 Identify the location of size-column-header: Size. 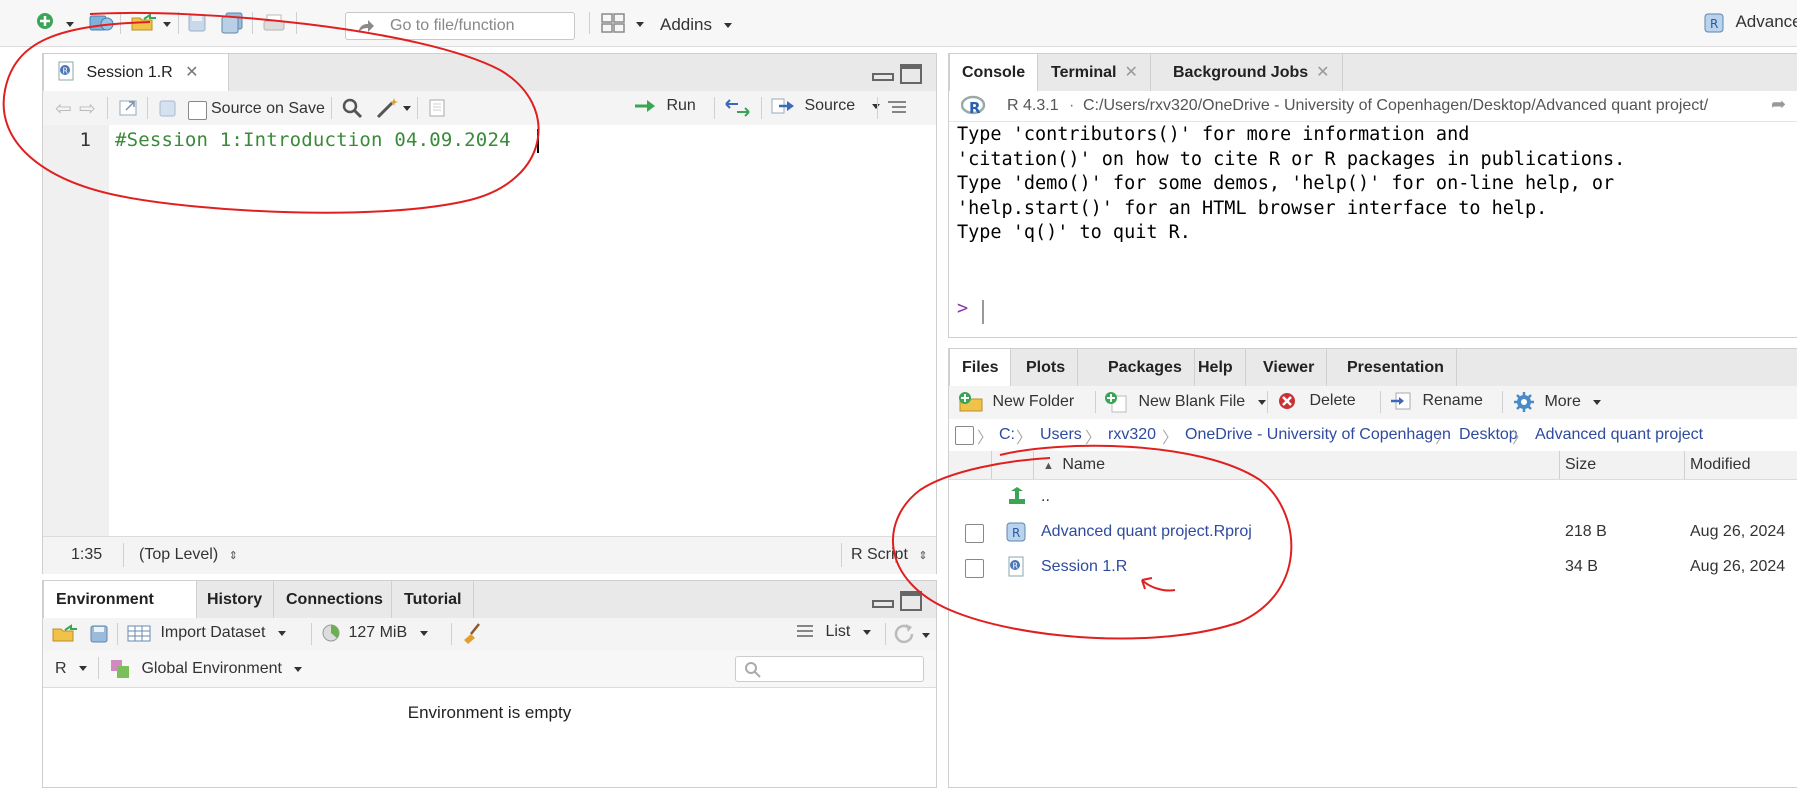
(1580, 465).